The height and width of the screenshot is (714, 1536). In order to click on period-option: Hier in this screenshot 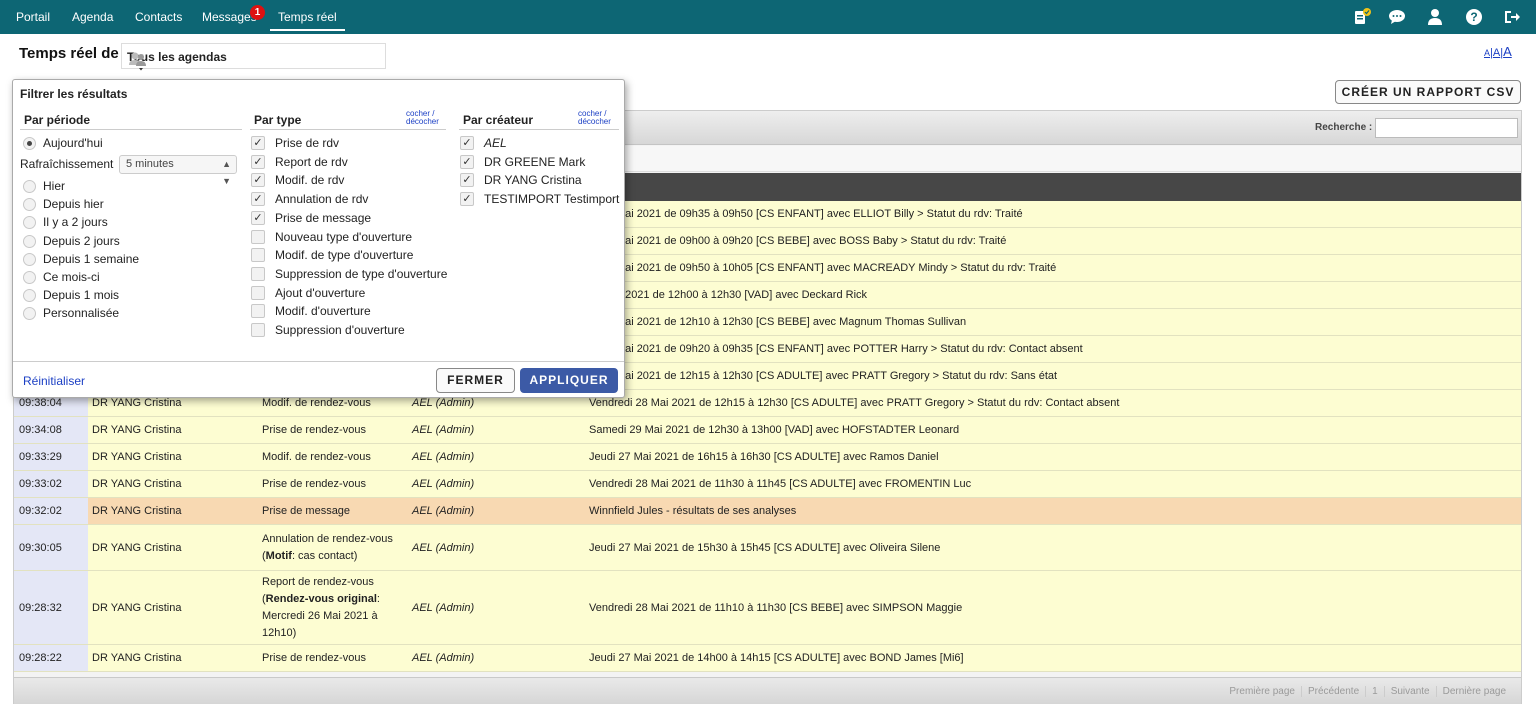, I will do `click(44, 186)`.